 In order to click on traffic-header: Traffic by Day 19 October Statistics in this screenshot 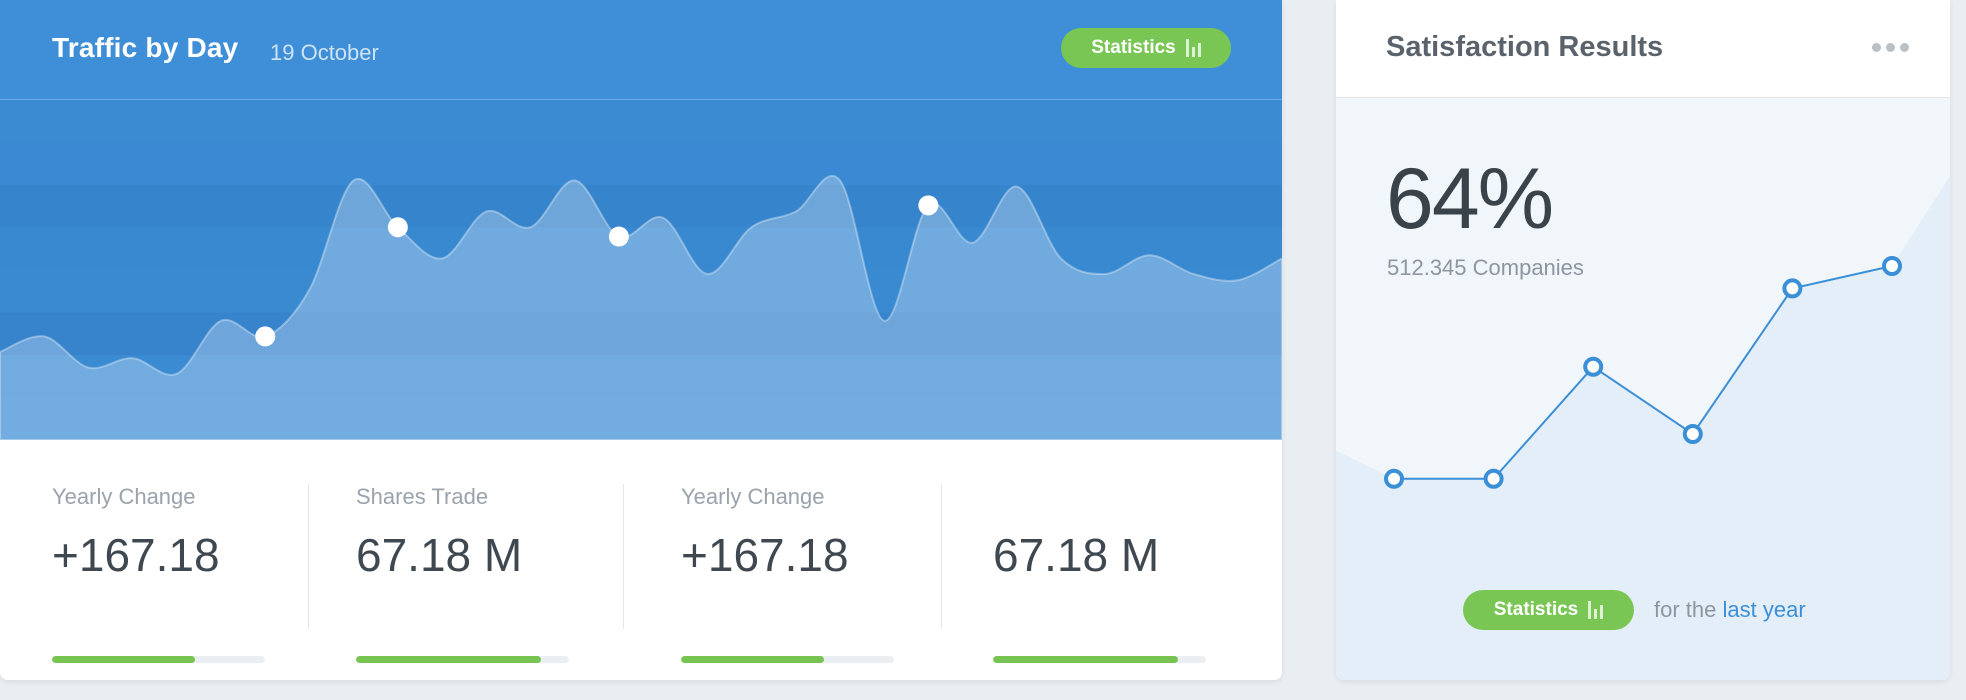, I will do `click(641, 50)`.